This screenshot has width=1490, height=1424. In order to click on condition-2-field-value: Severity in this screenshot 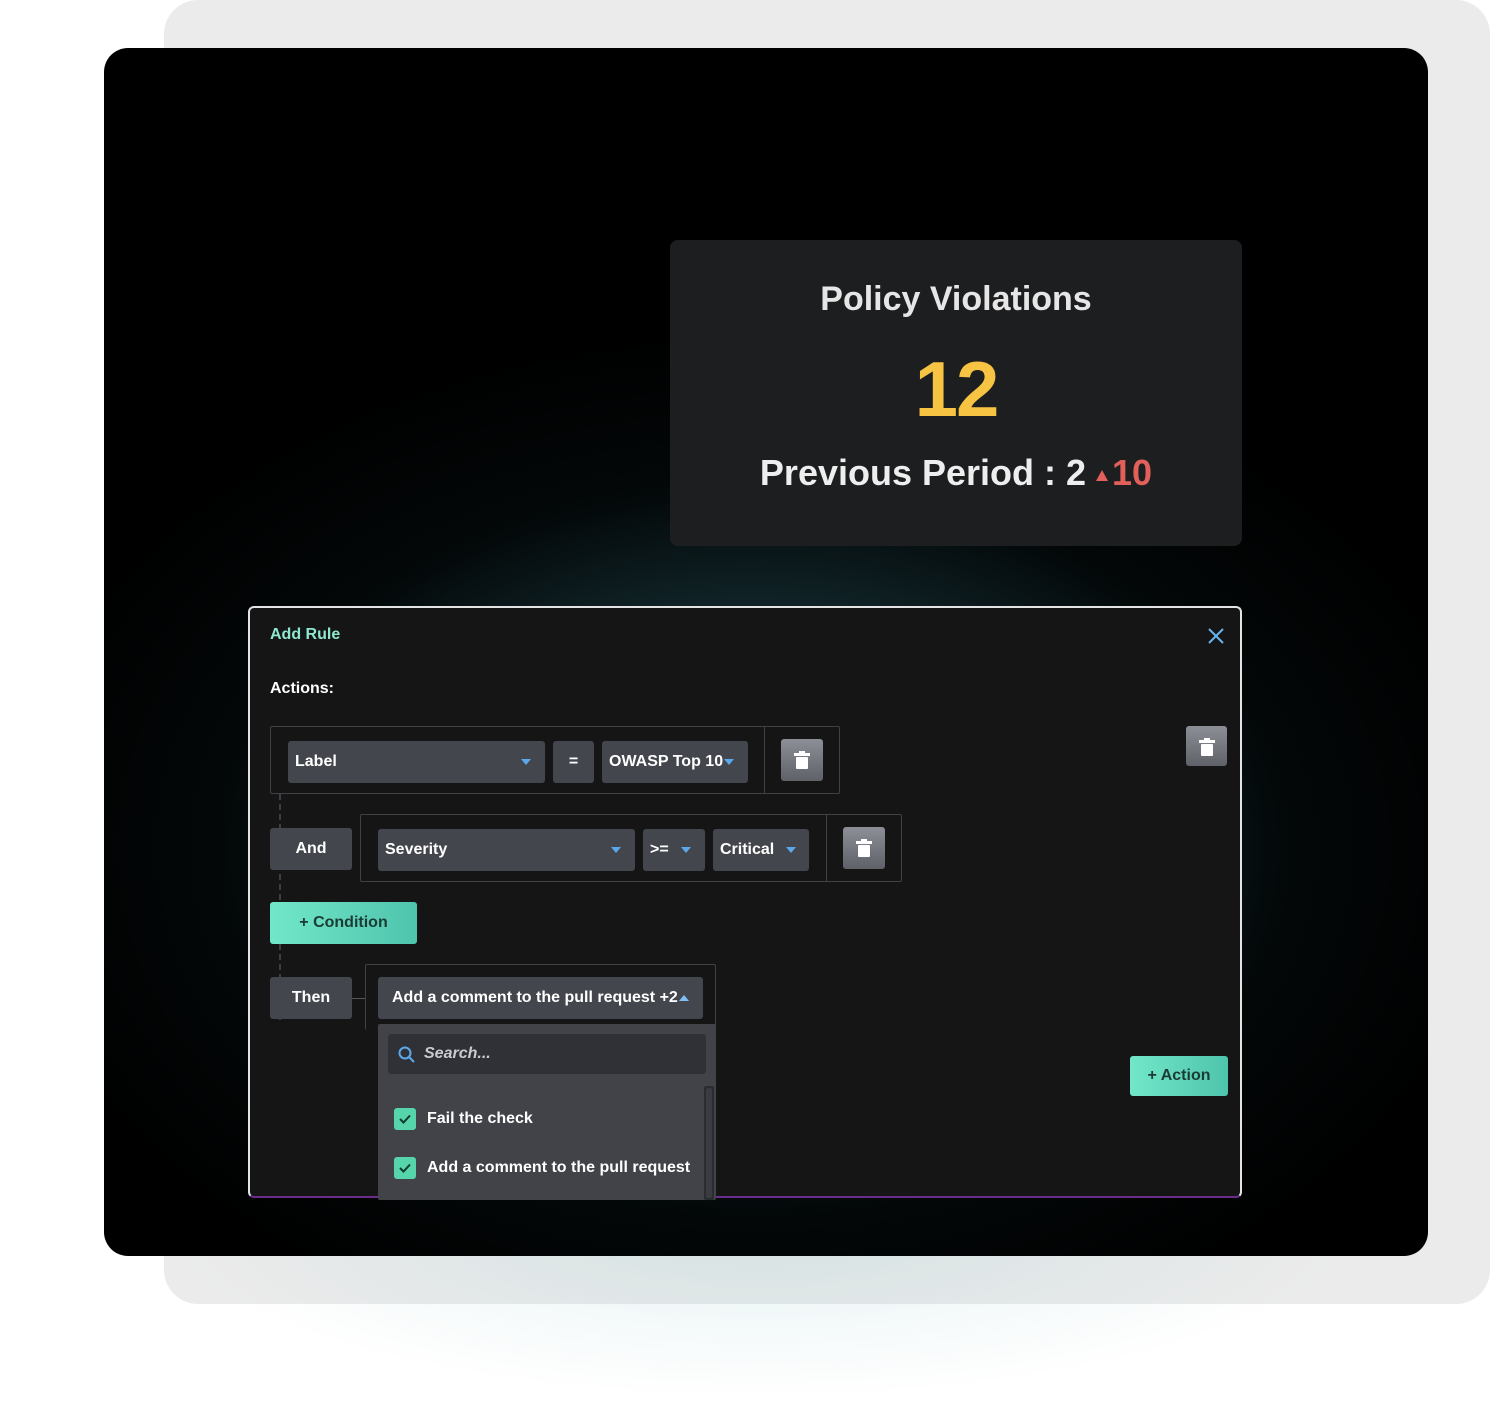, I will do `click(416, 849)`.